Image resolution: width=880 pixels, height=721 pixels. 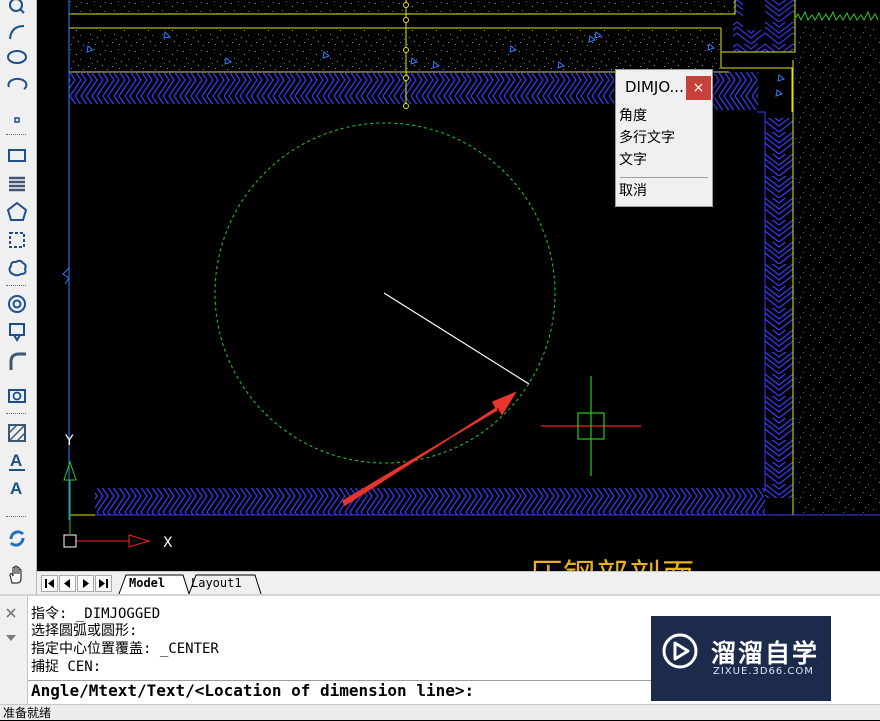 What do you see at coordinates (17, 120) in the screenshot?
I see `point-icon` at bounding box center [17, 120].